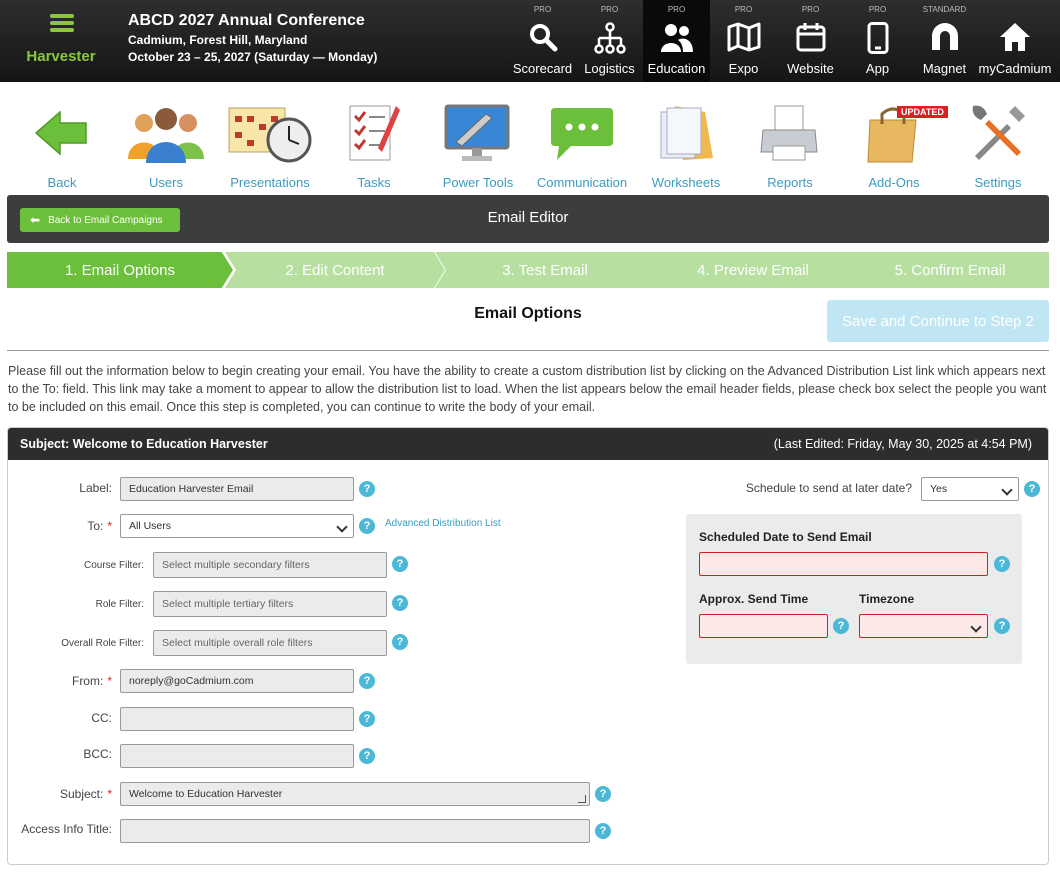 The image size is (1060, 875). Describe the element at coordinates (166, 182) in the screenshot. I see `tool-label: Users` at that location.